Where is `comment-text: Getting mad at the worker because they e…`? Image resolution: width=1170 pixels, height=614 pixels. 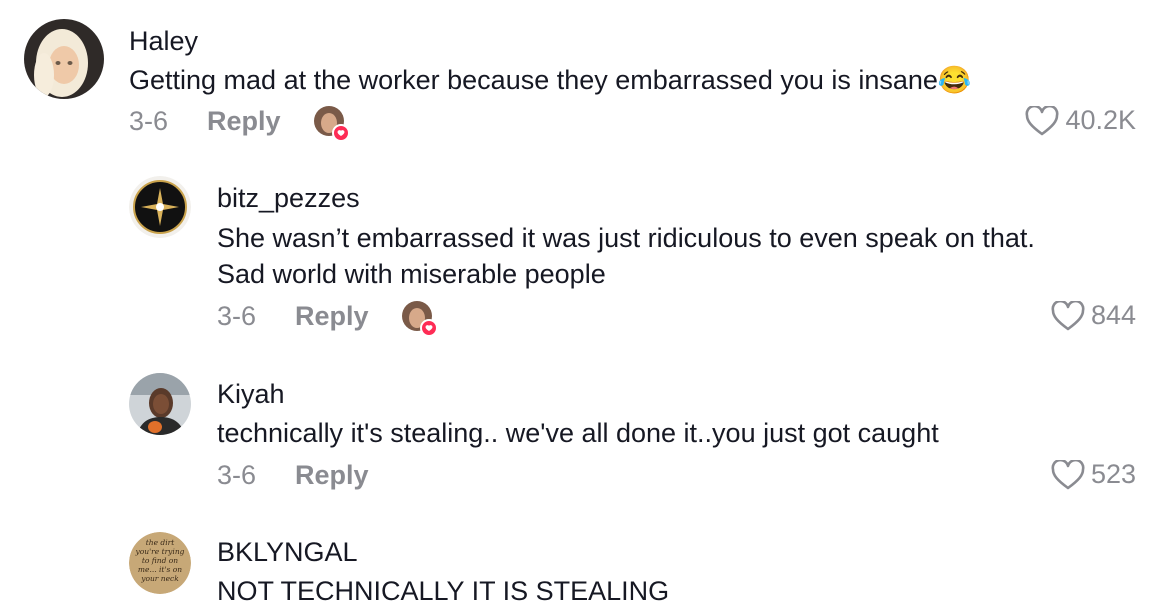
comment-text: Getting mad at the worker because they e… is located at coordinates (550, 80).